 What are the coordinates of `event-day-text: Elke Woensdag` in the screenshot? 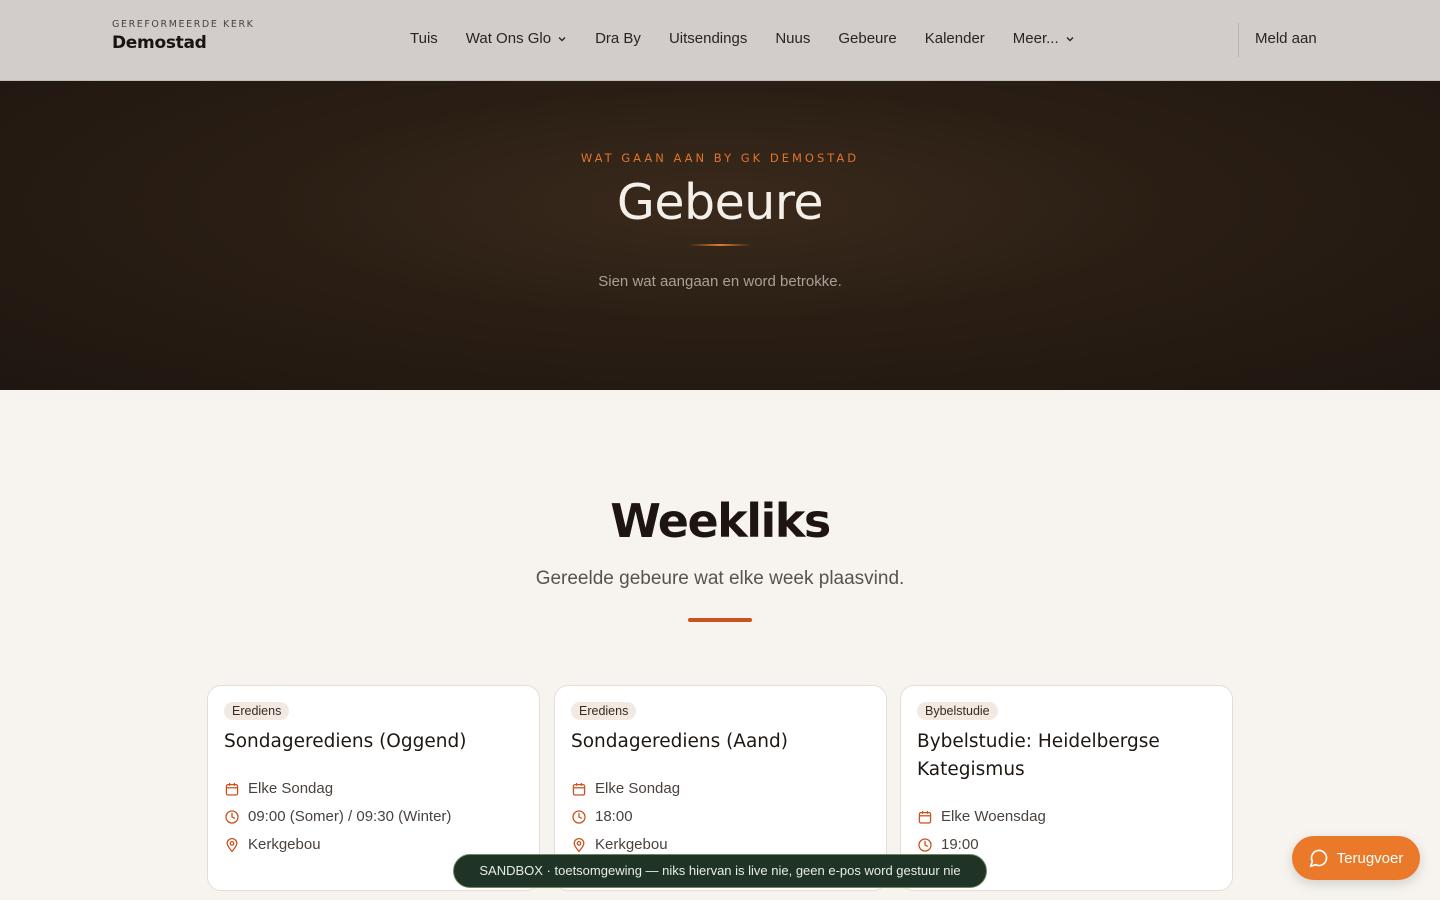 It's located at (993, 816).